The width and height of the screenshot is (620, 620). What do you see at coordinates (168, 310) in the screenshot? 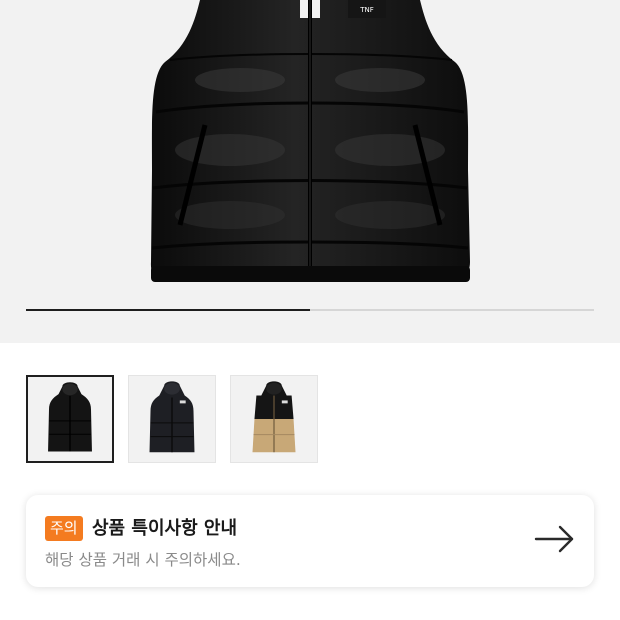
I see `gallery-progress-fill` at bounding box center [168, 310].